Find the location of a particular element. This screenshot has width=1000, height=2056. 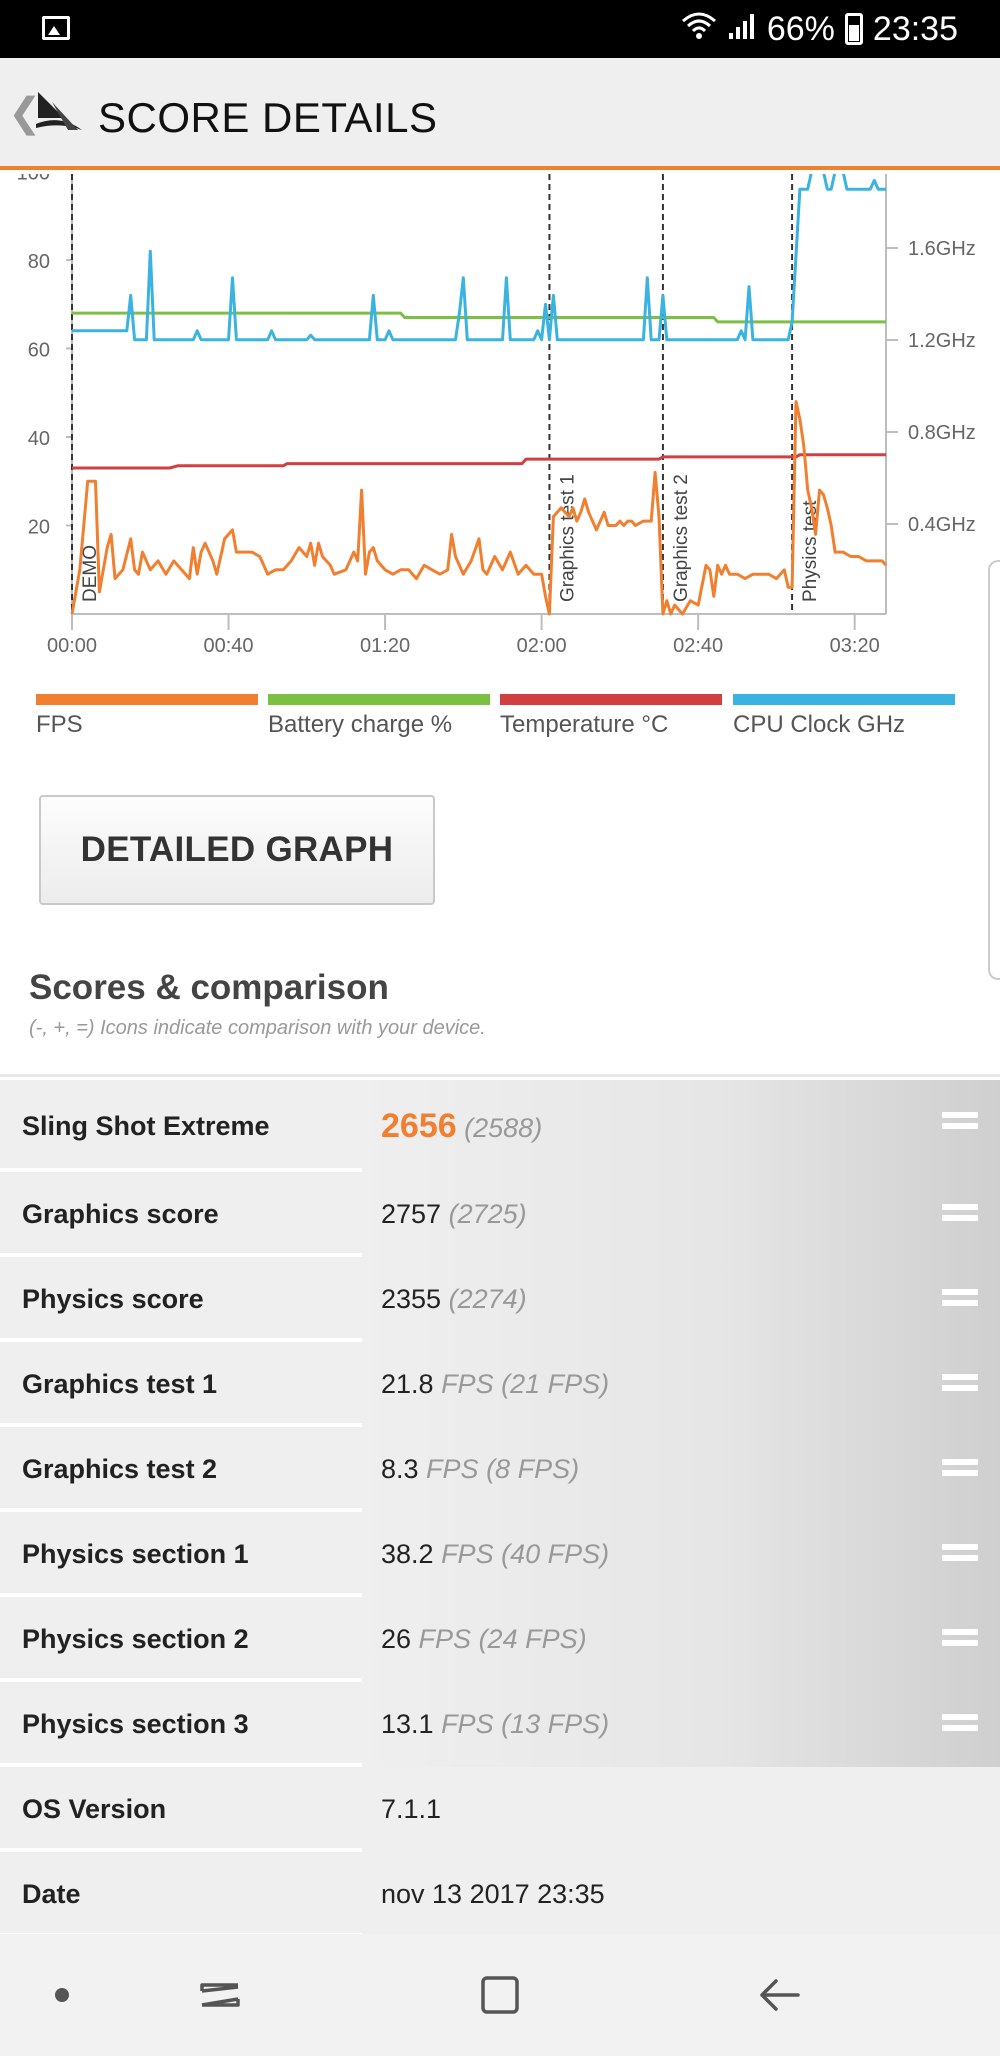

legend-cpu-label: CPU Clock GHz is located at coordinates (819, 724).